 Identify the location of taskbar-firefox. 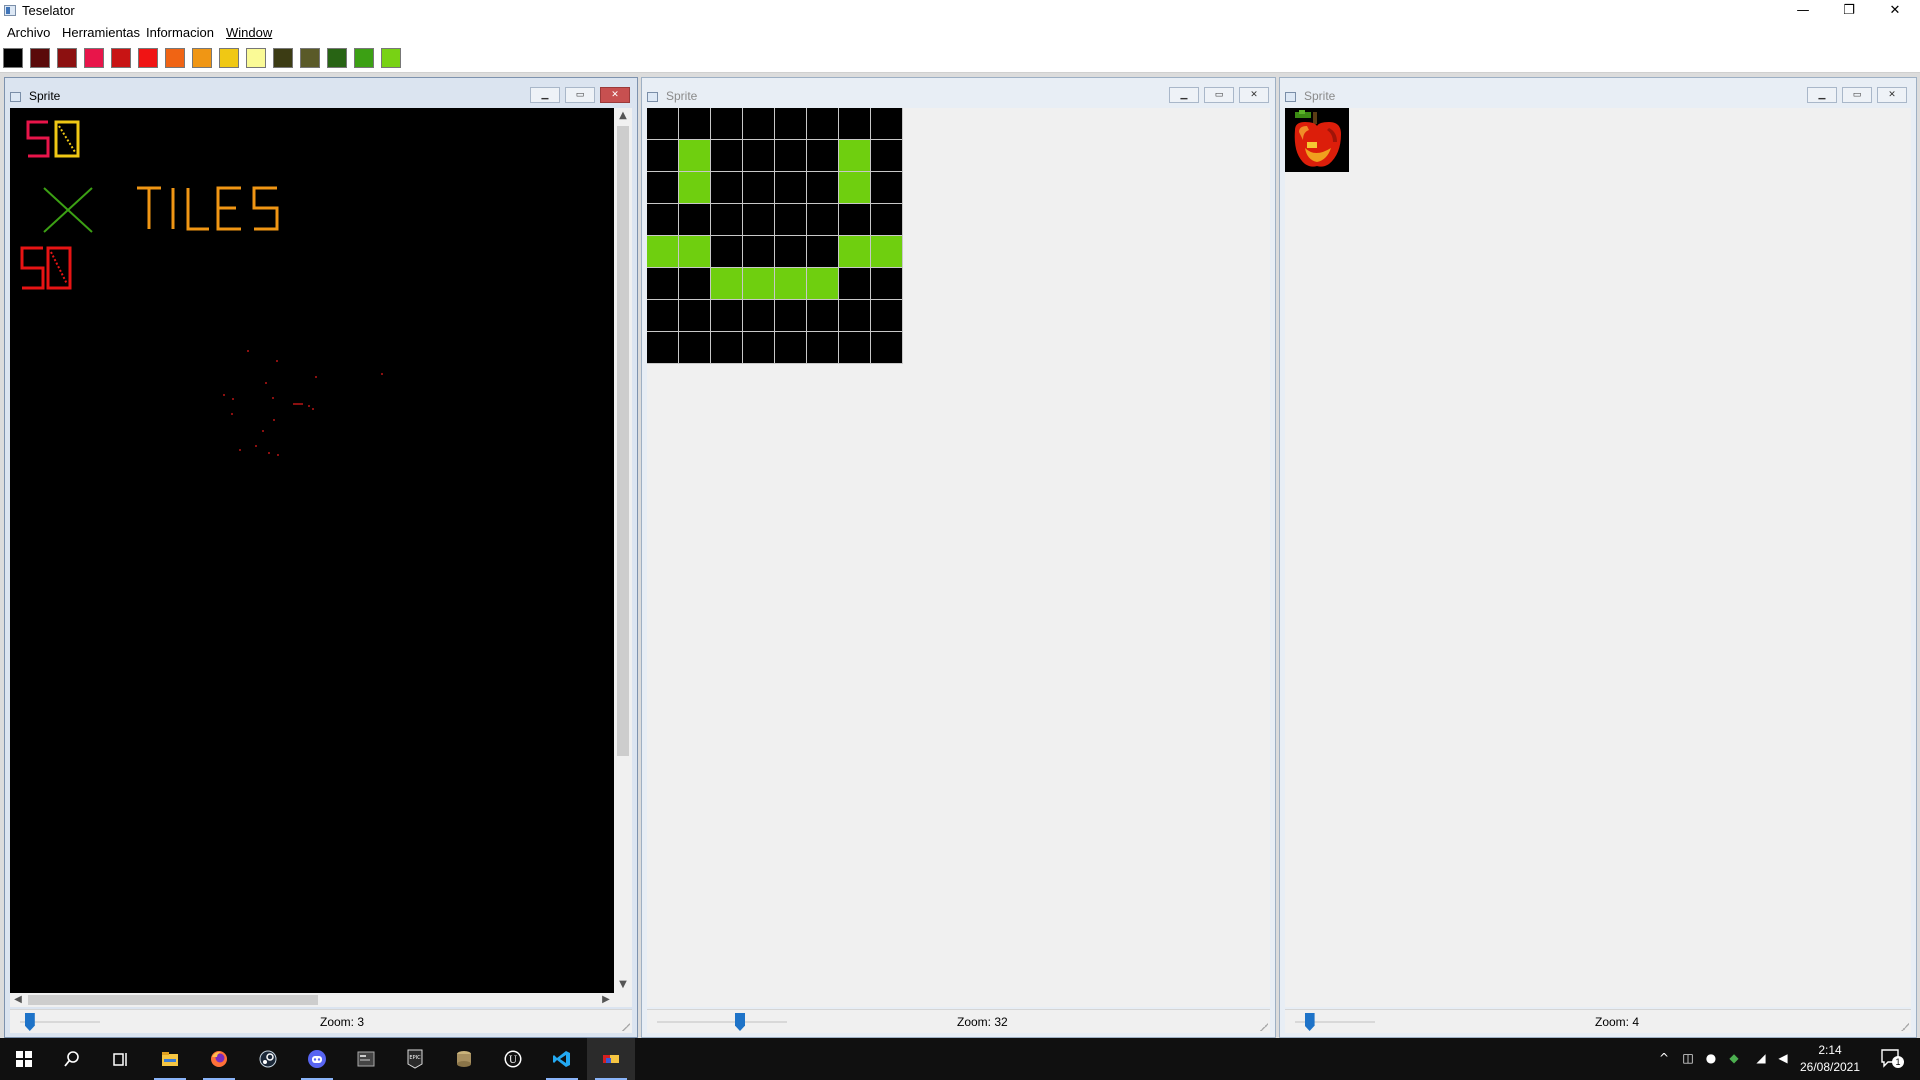
(219, 1059).